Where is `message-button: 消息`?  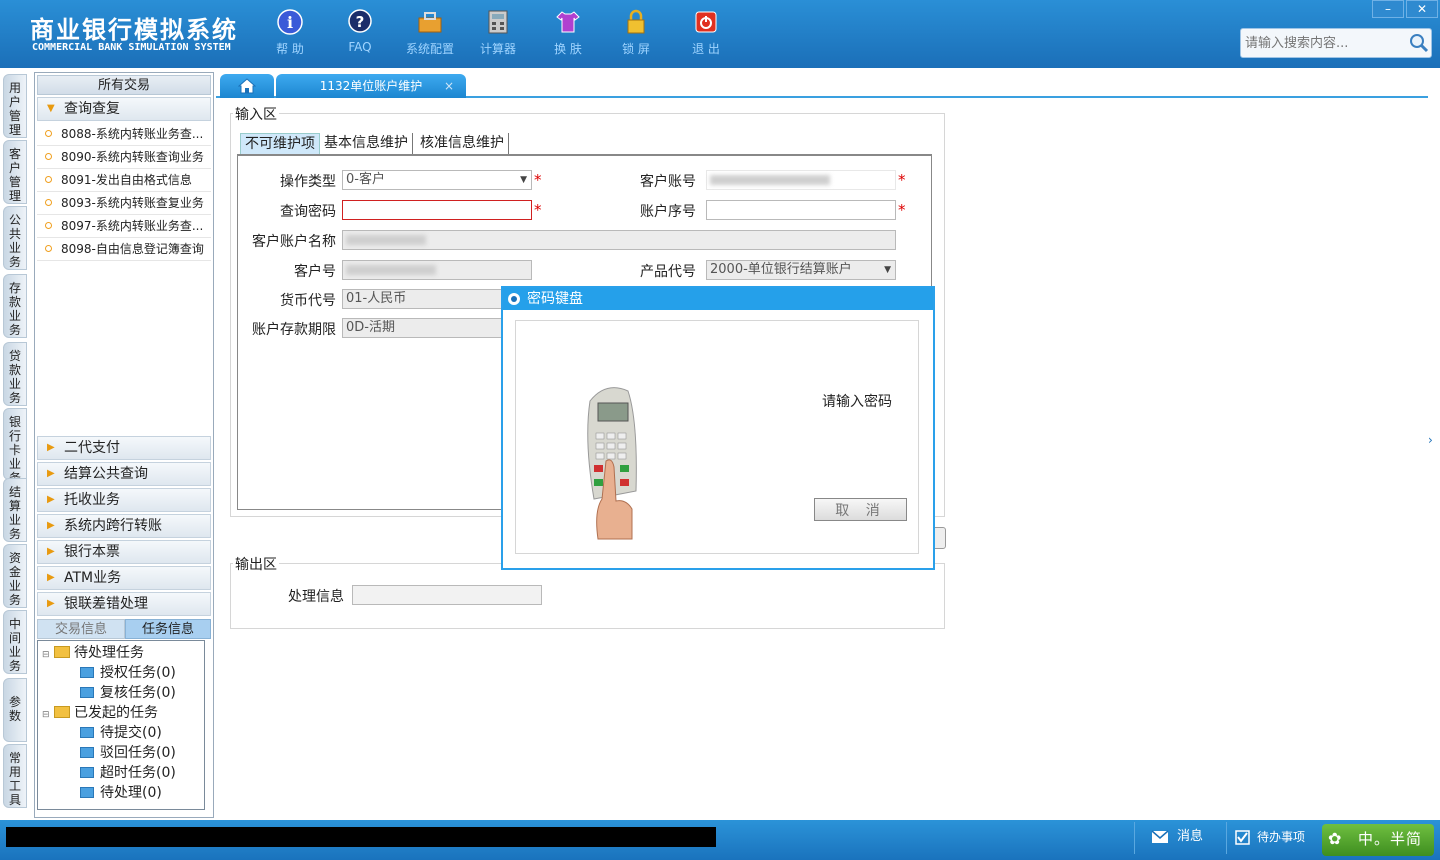 message-button: 消息 is located at coordinates (1180, 838).